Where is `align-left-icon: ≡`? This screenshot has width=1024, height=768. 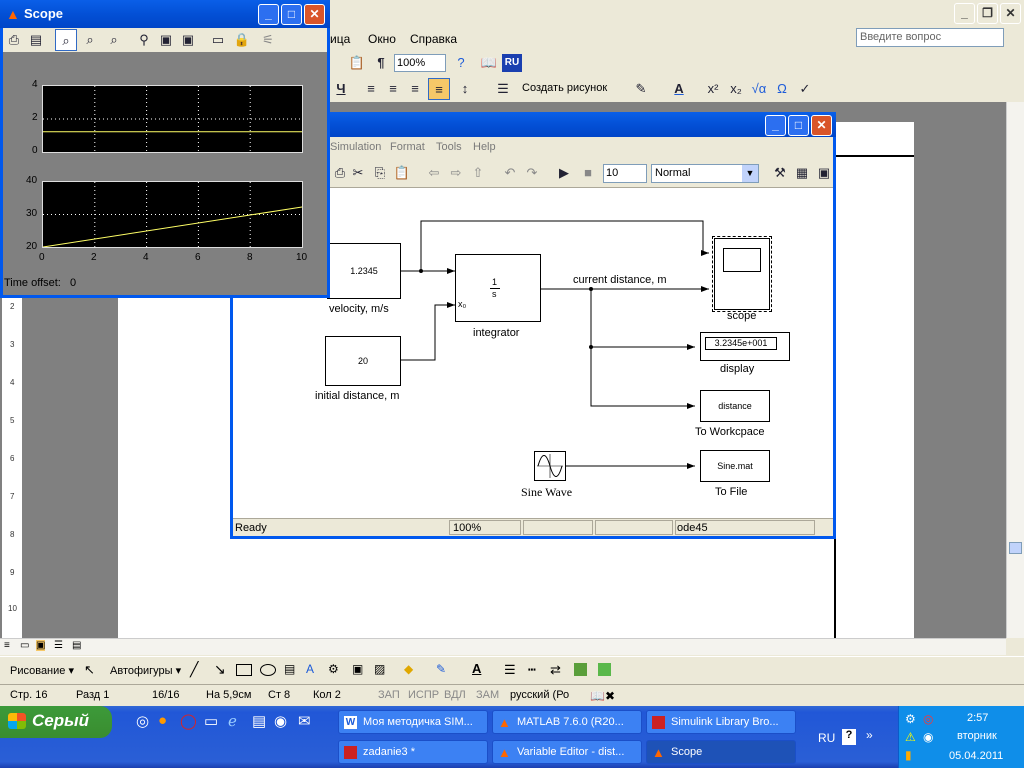 align-left-icon: ≡ is located at coordinates (371, 89).